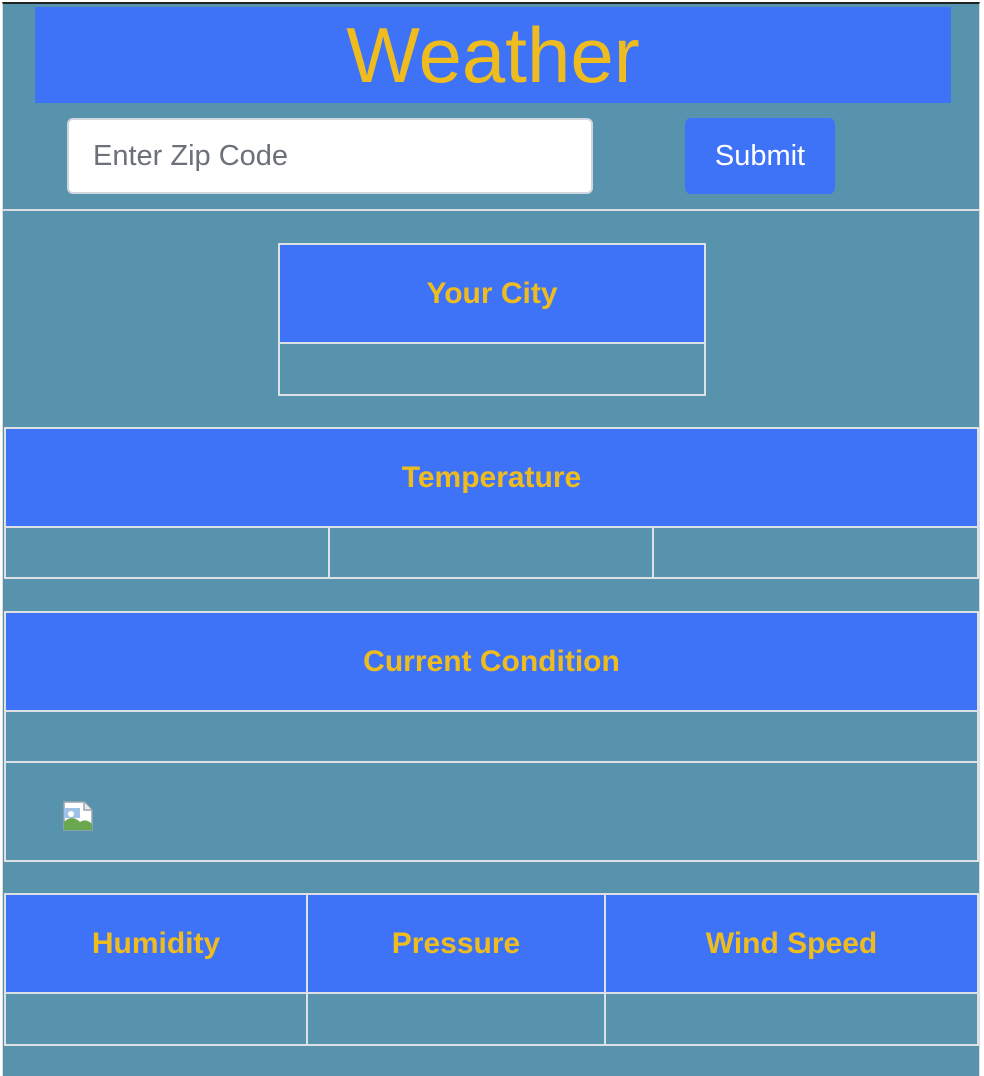 This screenshot has width=984, height=1076. What do you see at coordinates (493, 55) in the screenshot?
I see `page-title: Weather` at bounding box center [493, 55].